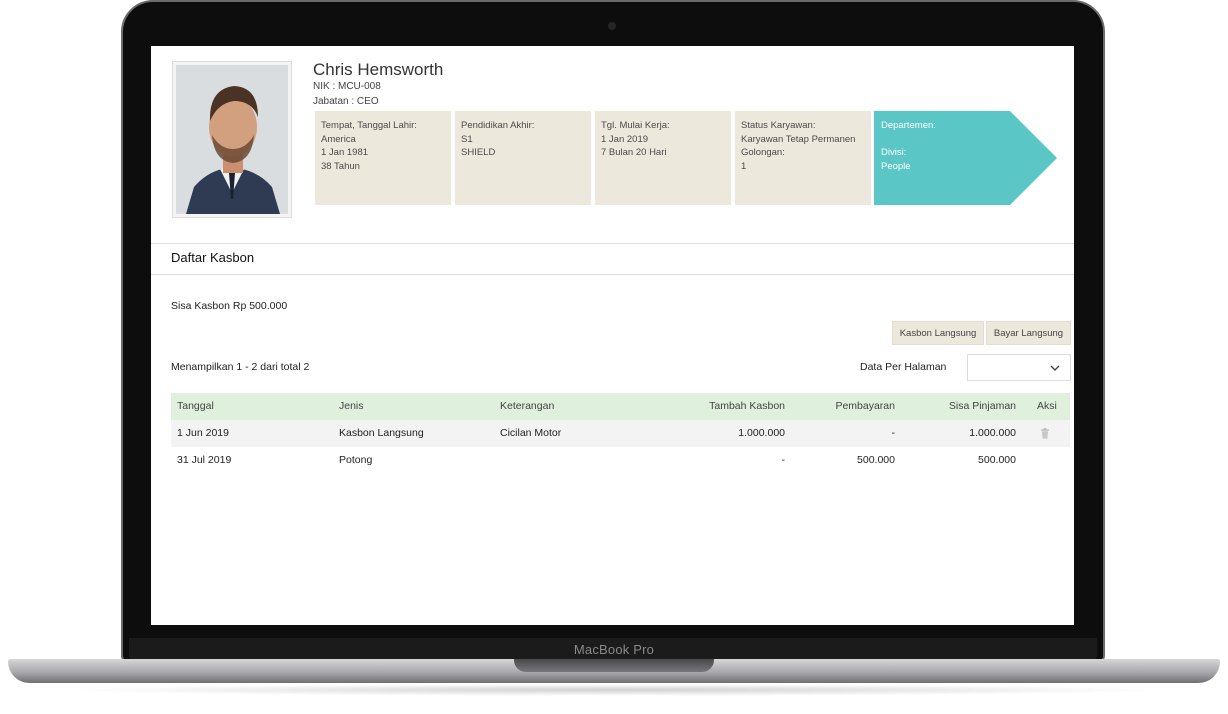 This screenshot has width=1228, height=714. Describe the element at coordinates (498, 125) in the screenshot. I see `info-label: Pendidikan Akhir:` at that location.